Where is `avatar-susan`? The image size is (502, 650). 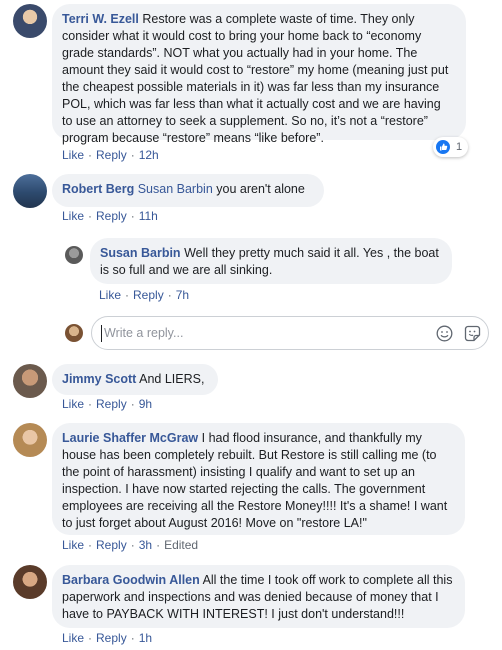 avatar-susan is located at coordinates (74, 255).